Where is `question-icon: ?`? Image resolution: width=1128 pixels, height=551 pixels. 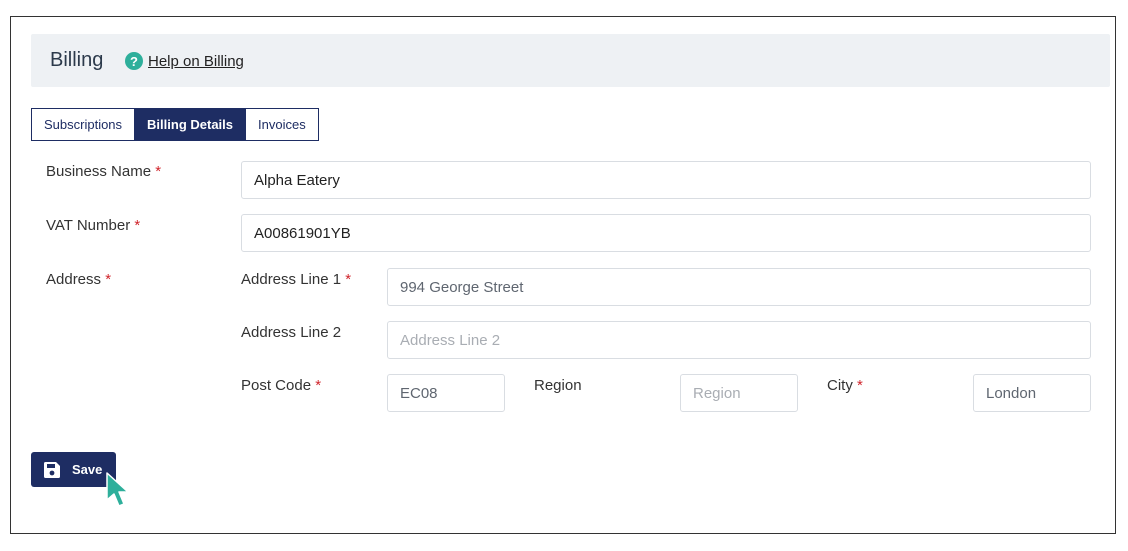 question-icon: ? is located at coordinates (134, 61).